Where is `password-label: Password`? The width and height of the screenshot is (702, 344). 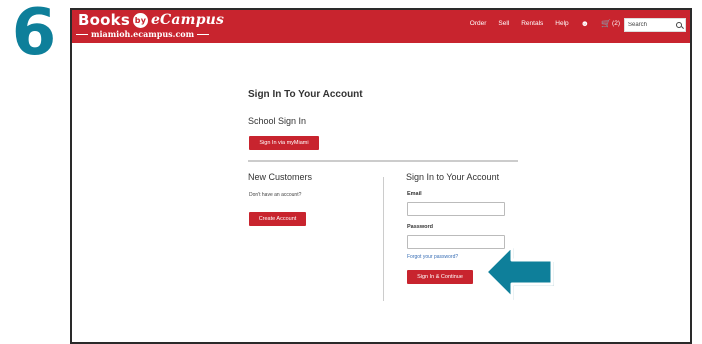 password-label: Password is located at coordinates (420, 227).